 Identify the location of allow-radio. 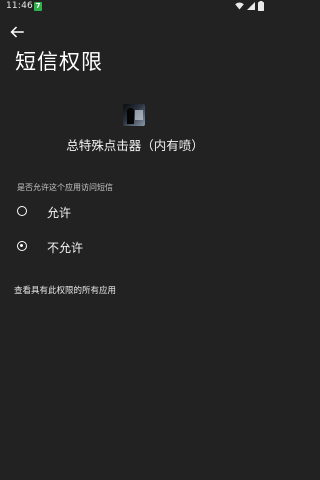
(22, 211).